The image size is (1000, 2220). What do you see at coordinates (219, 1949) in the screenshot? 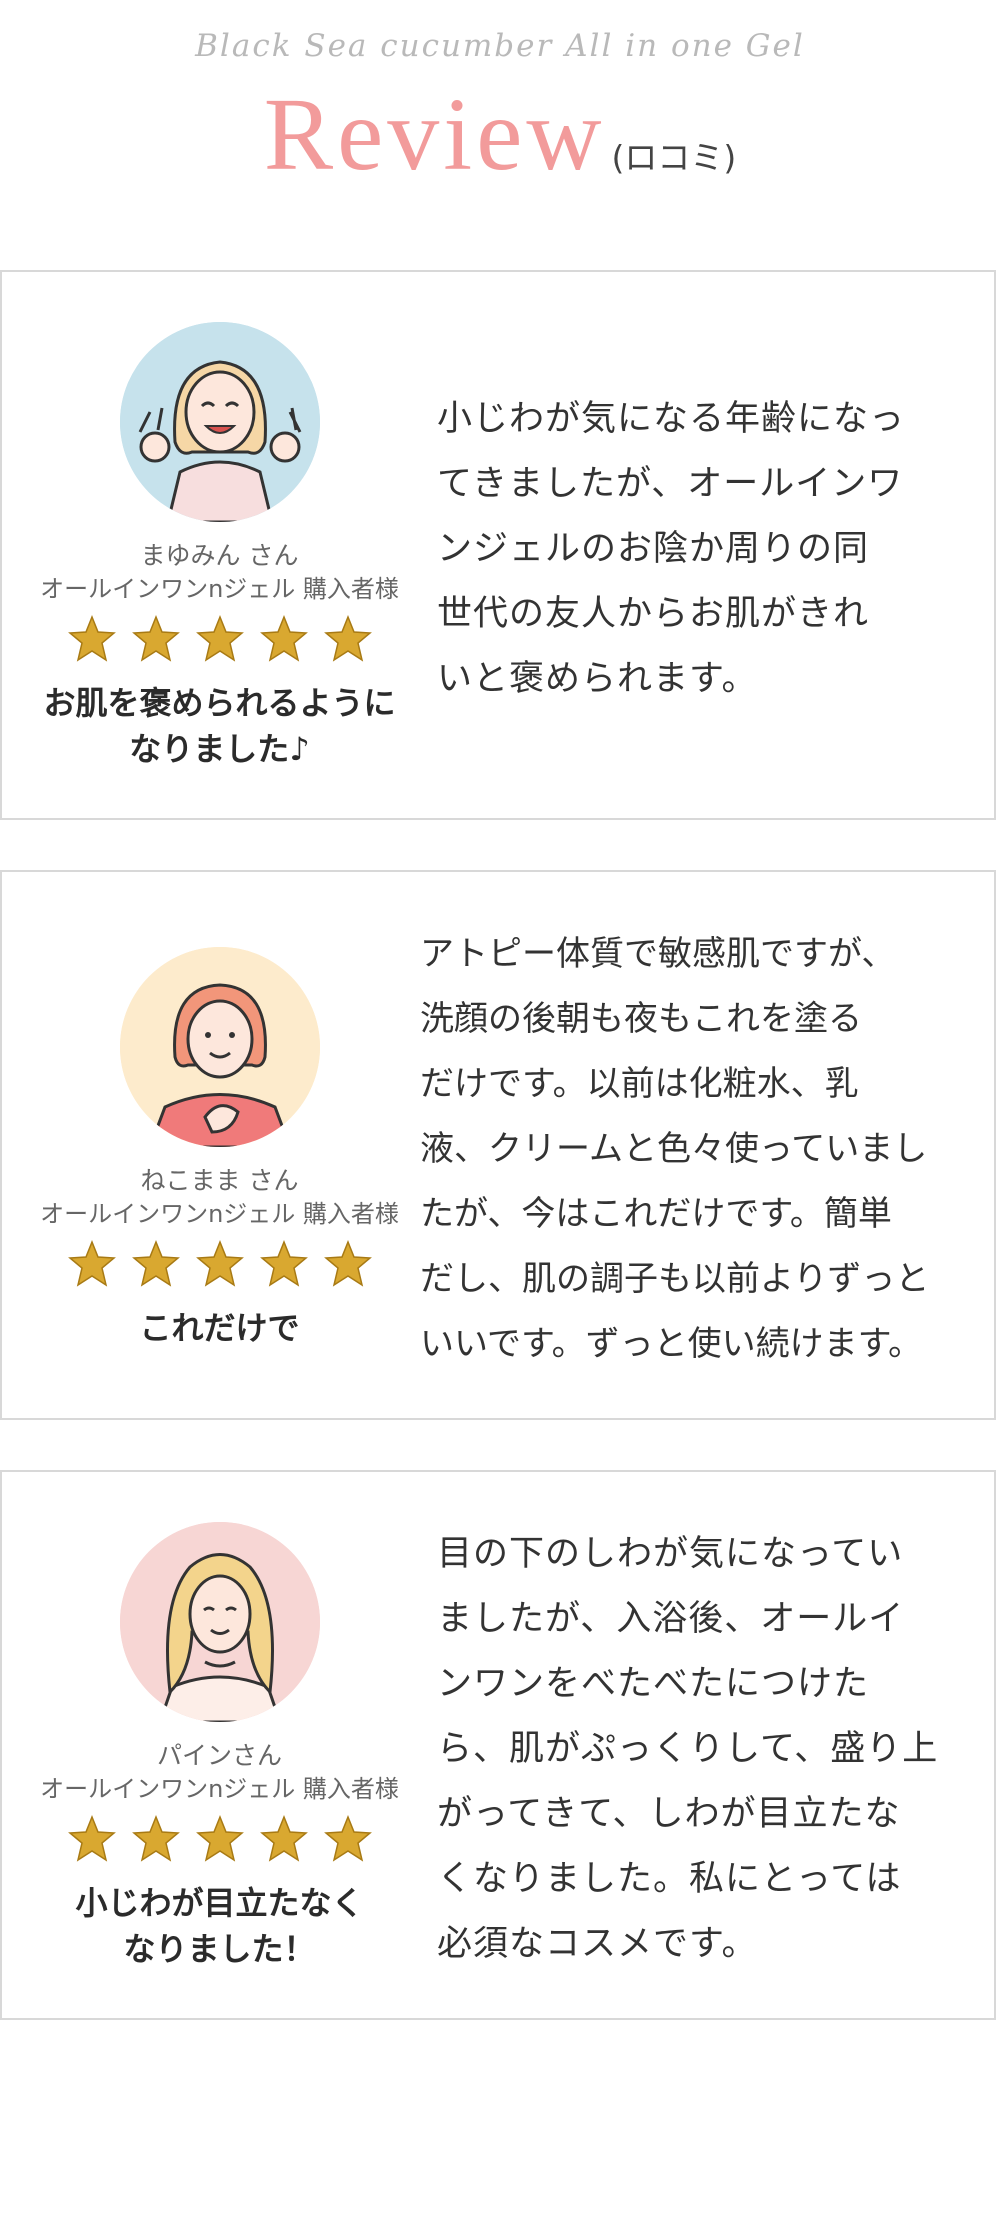
I see `review-headline-line: なりました！` at bounding box center [219, 1949].